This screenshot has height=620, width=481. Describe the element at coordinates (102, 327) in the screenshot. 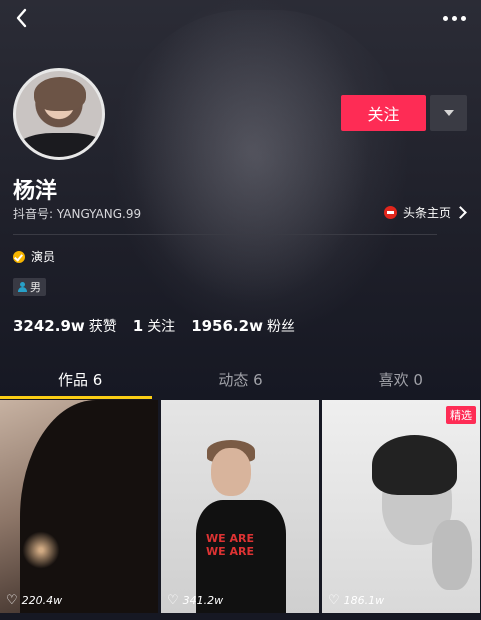

I see `likes-label: 获赞` at that location.